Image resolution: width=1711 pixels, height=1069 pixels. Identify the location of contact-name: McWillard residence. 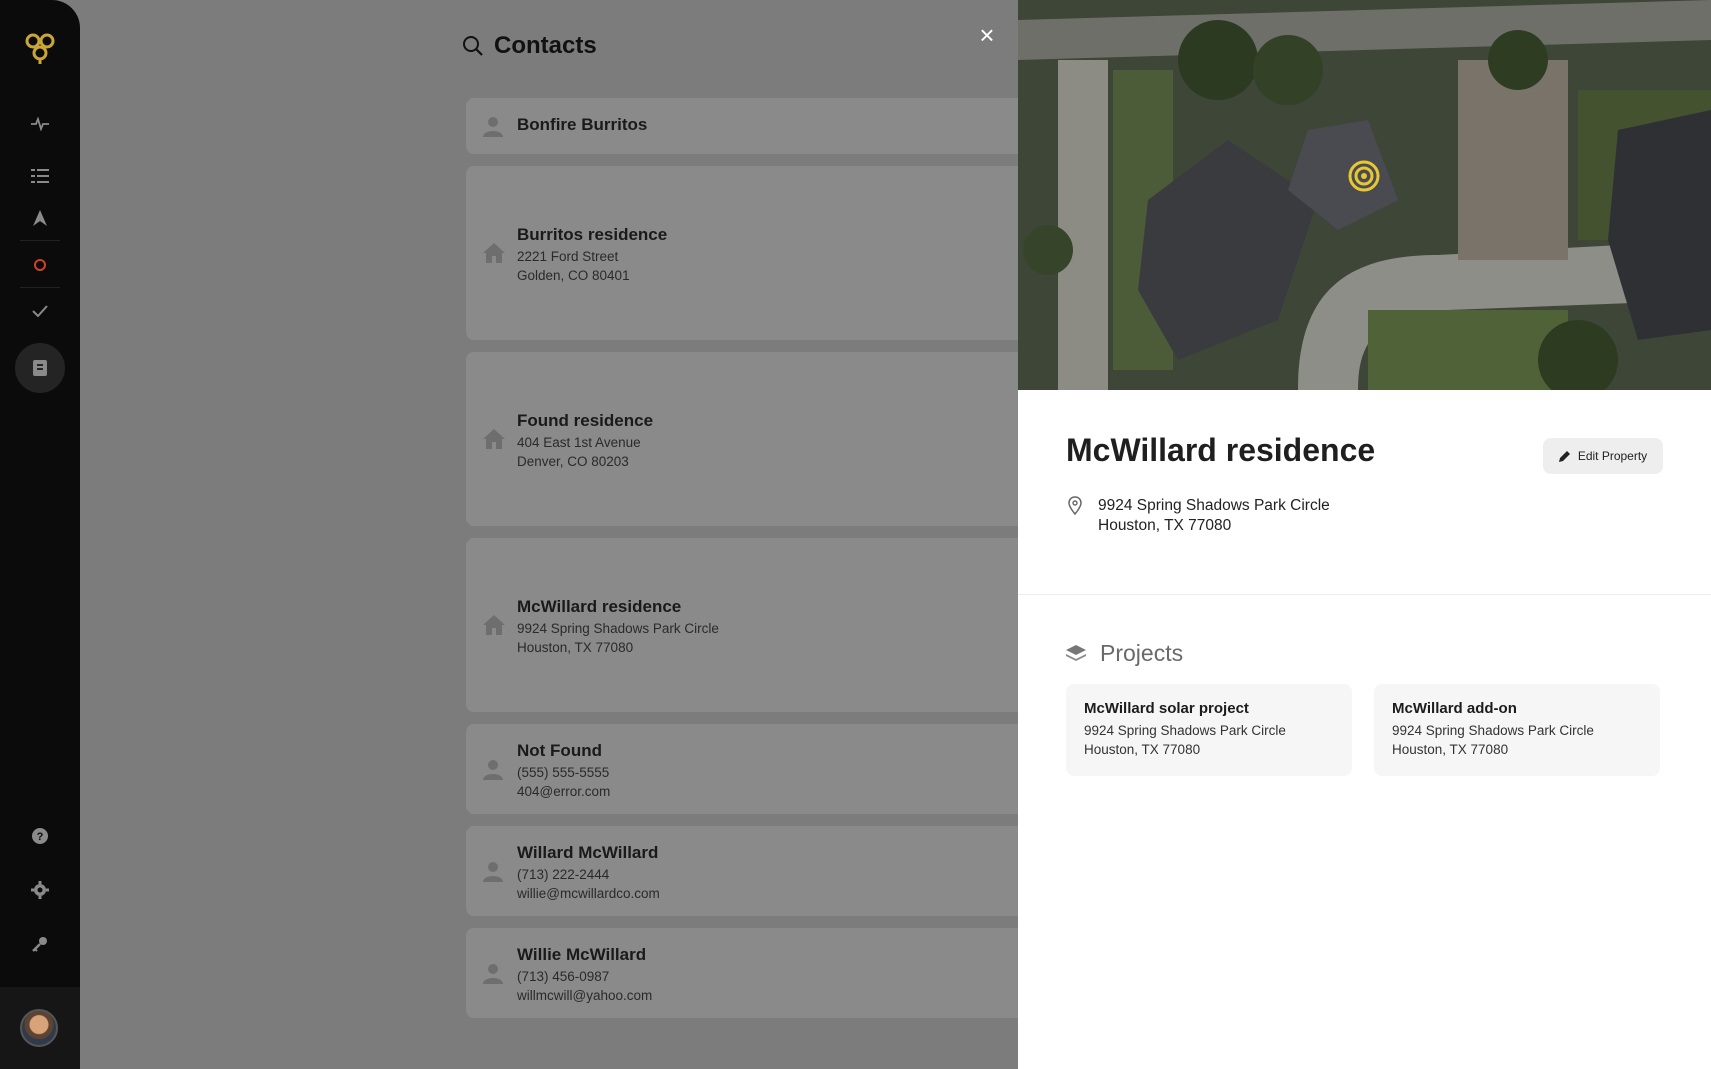
(599, 606).